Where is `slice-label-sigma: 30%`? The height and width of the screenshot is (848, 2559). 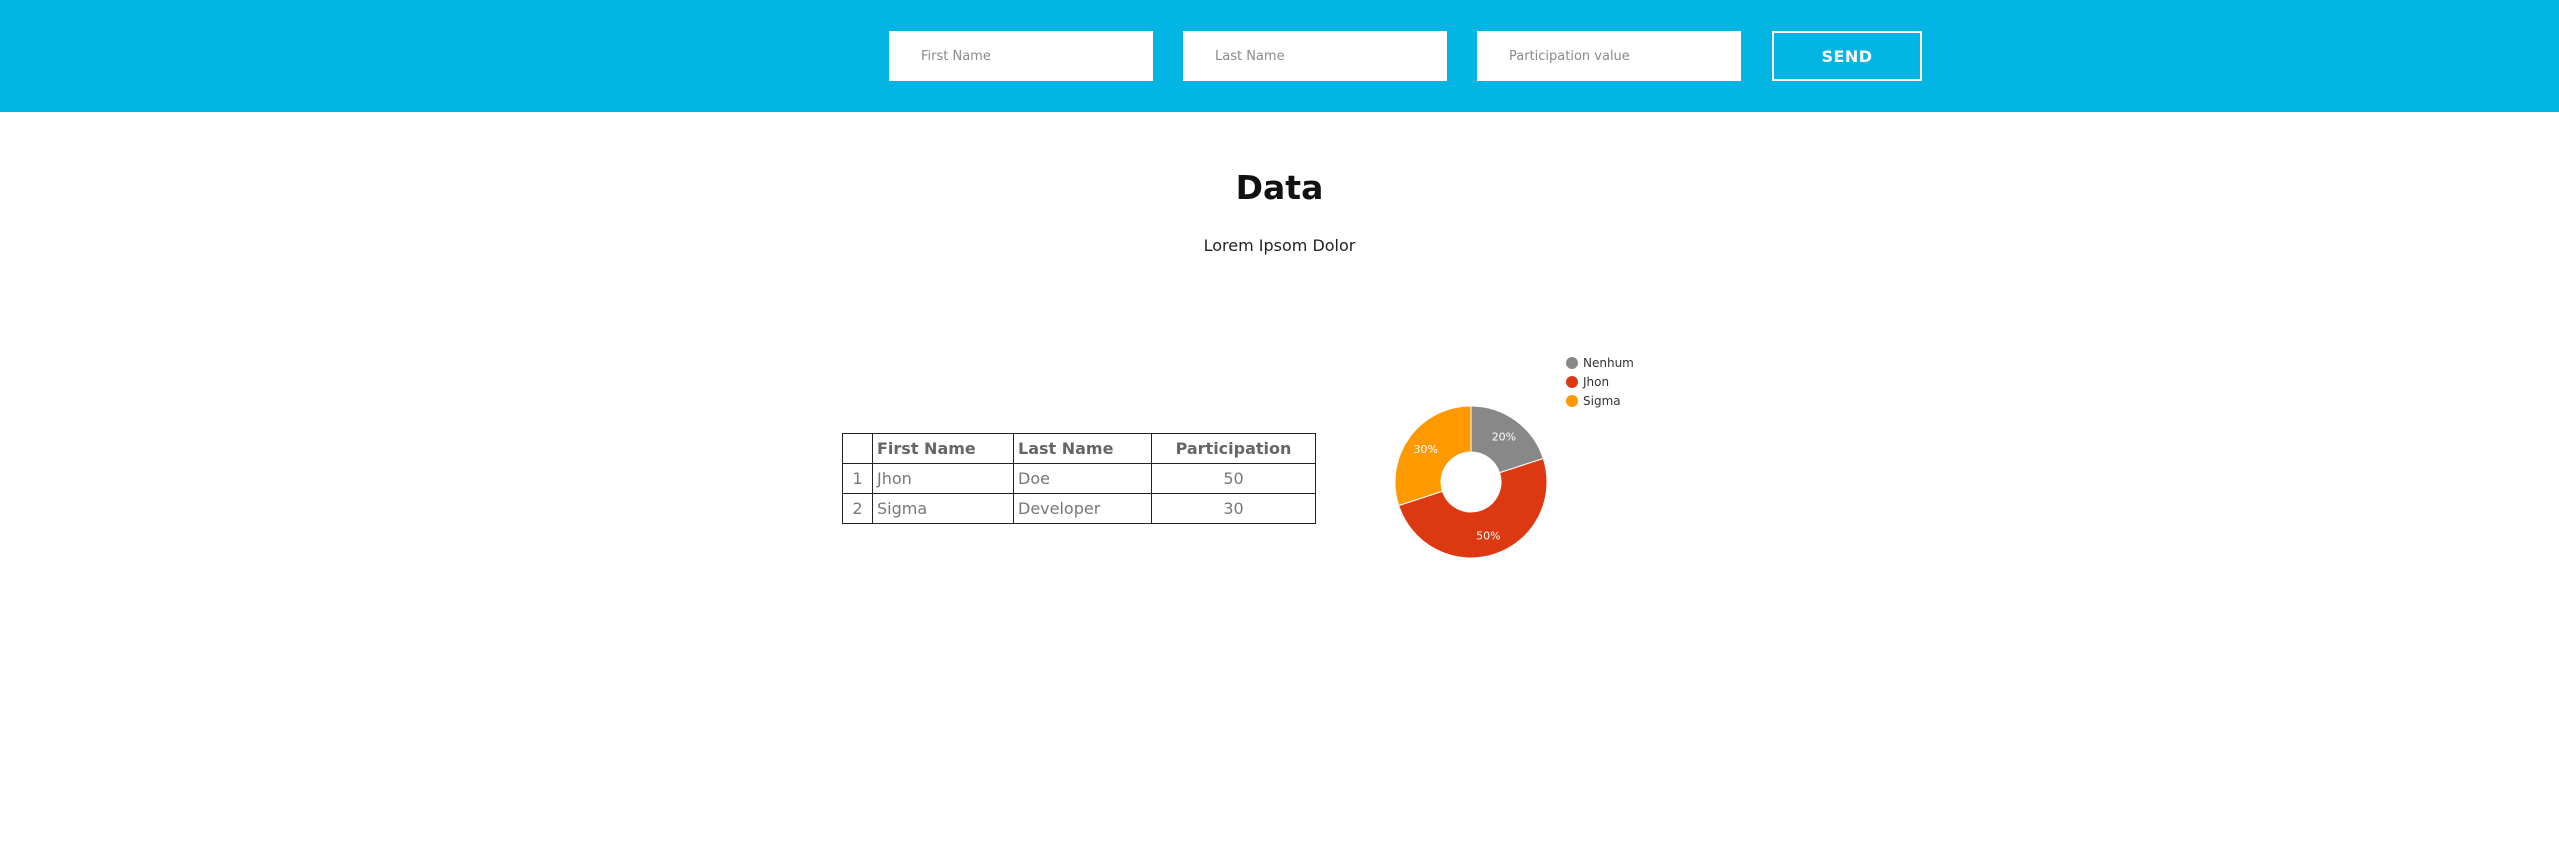 slice-label-sigma: 30% is located at coordinates (1425, 449).